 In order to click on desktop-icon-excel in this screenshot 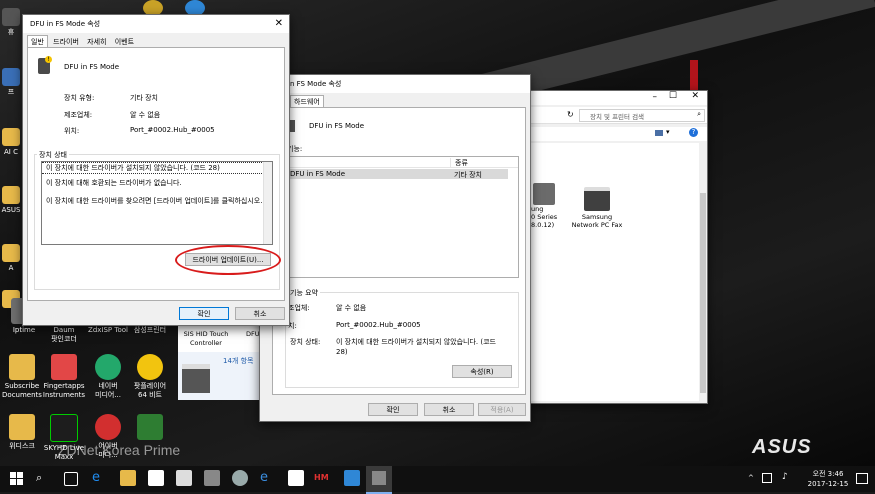, I will do `click(150, 428)`.